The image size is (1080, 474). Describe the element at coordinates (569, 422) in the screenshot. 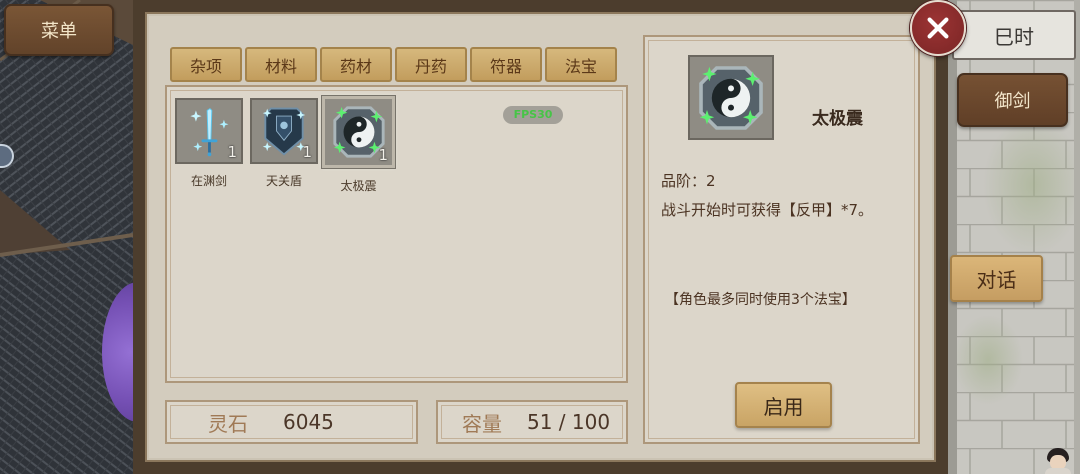

I see `capacity-value: 51 / 100` at that location.